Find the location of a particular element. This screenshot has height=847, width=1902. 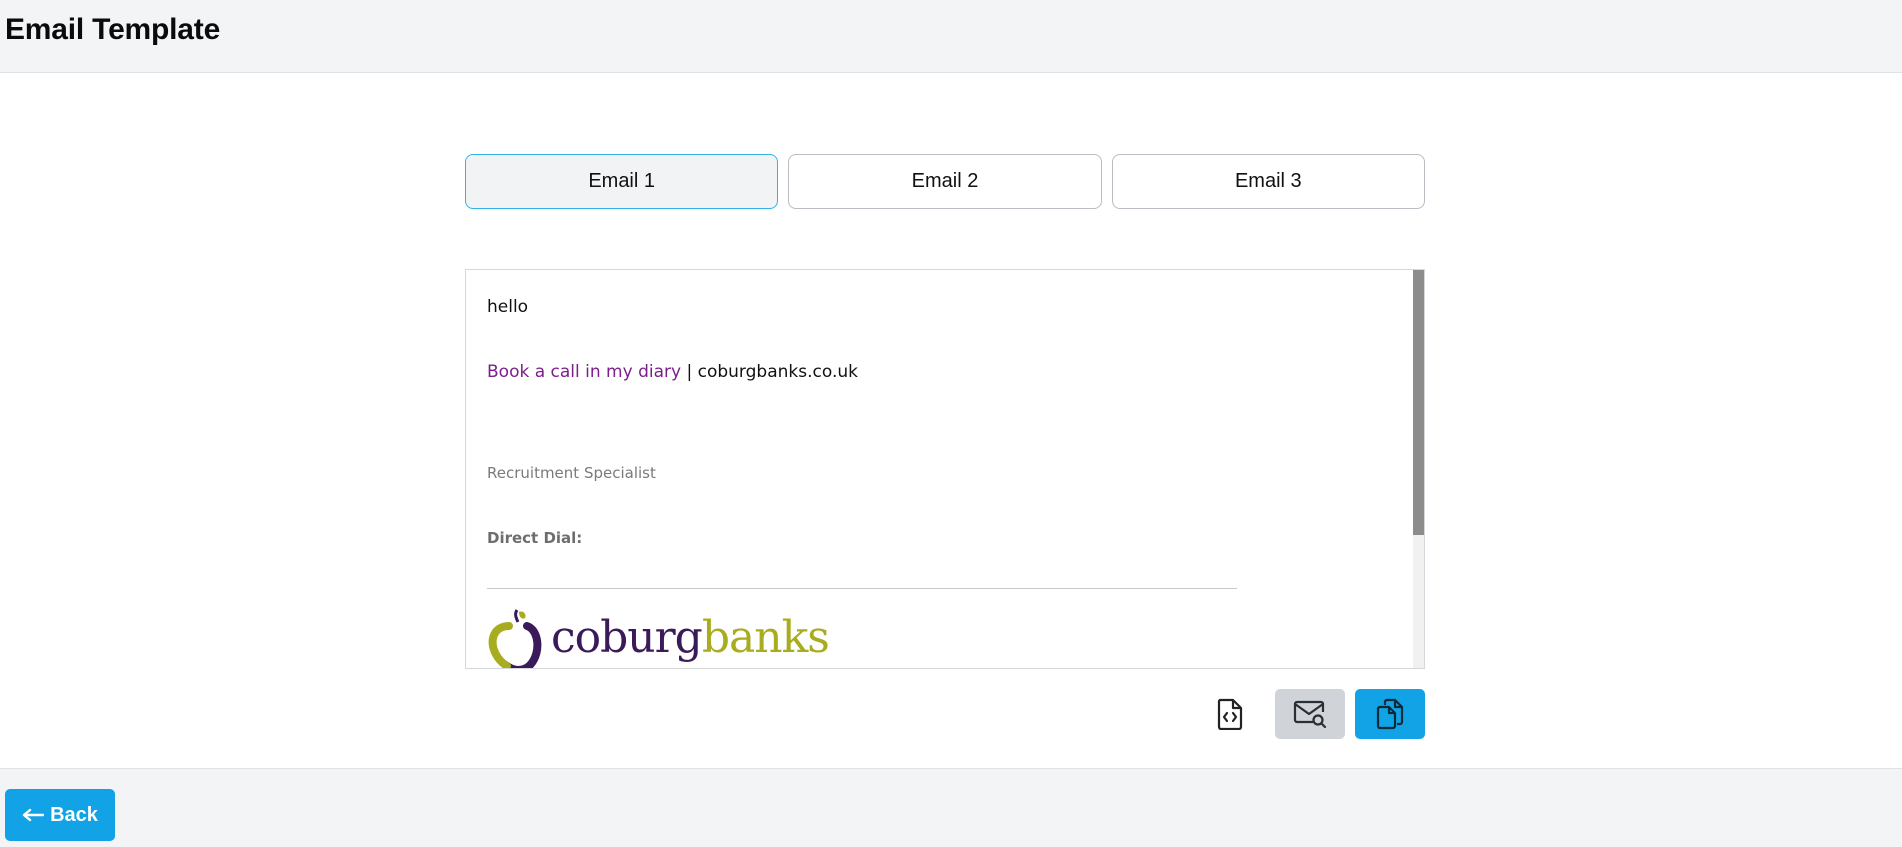

page-title: Email Template is located at coordinates (113, 29).